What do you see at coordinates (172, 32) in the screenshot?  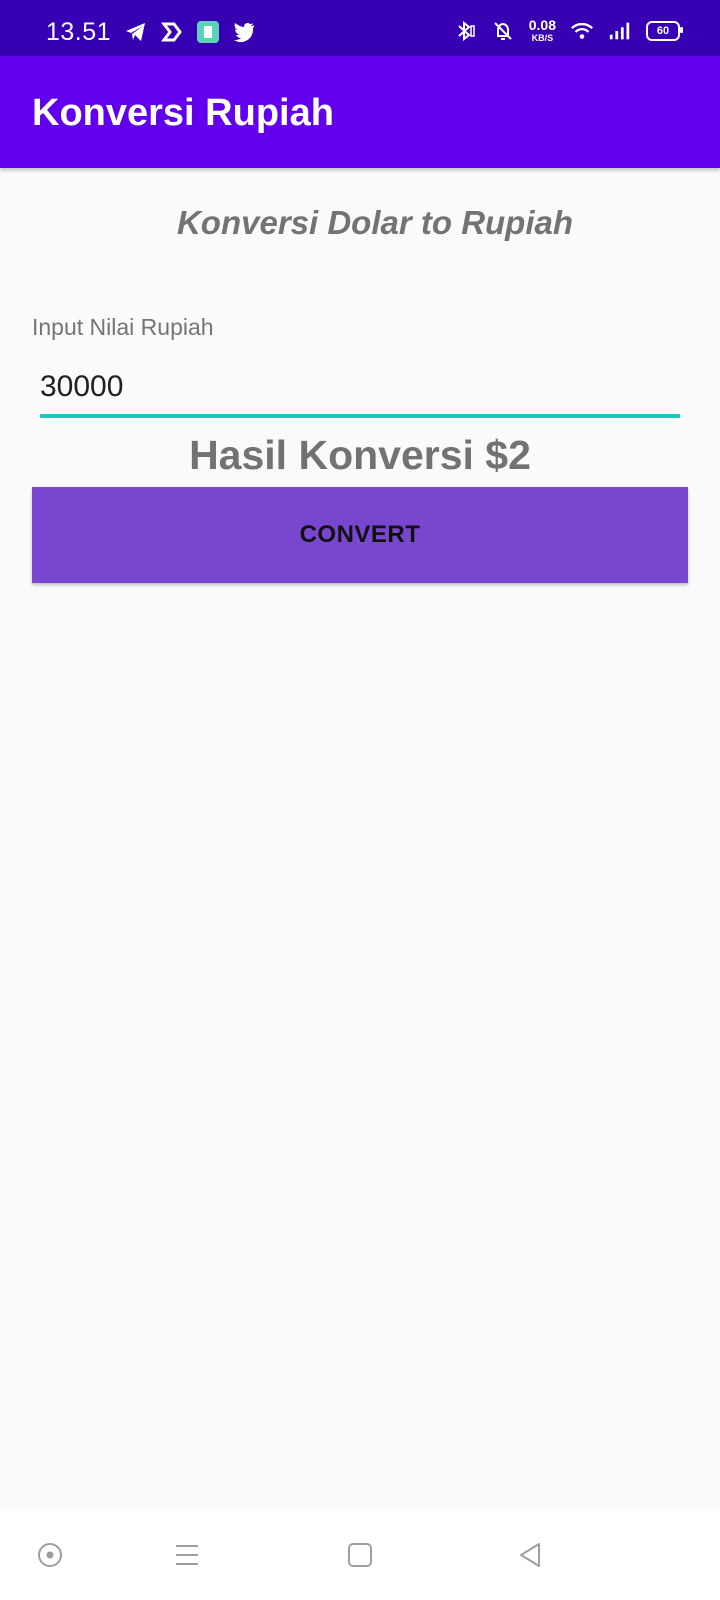 I see `app-icon` at bounding box center [172, 32].